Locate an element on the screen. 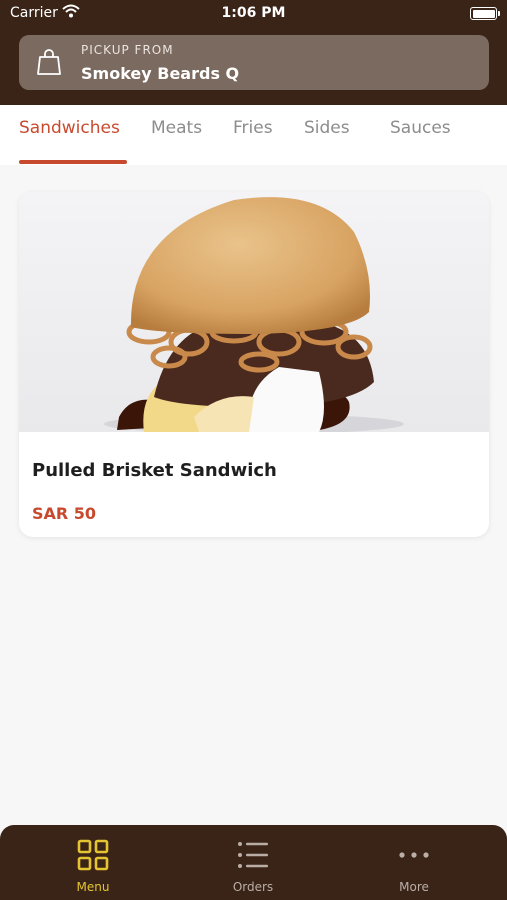 The width and height of the screenshot is (507, 900). store-name: Smokey Beards Q is located at coordinates (160, 73).